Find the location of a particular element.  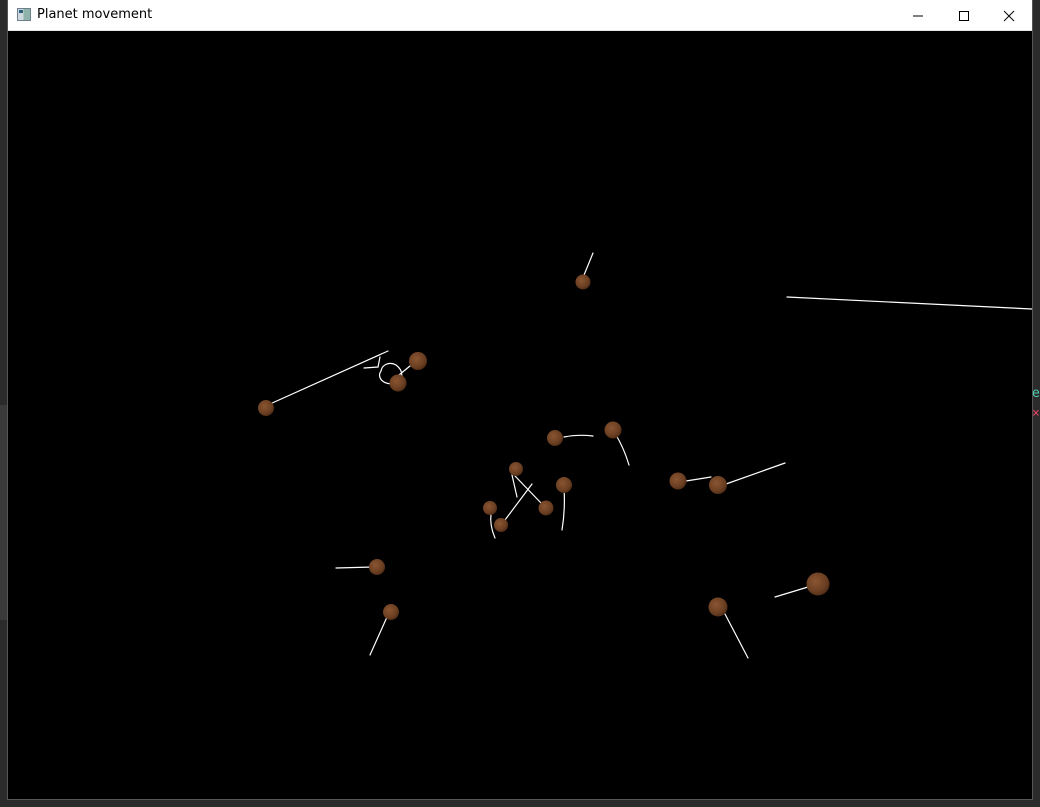

app-window-icon is located at coordinates (24, 14).